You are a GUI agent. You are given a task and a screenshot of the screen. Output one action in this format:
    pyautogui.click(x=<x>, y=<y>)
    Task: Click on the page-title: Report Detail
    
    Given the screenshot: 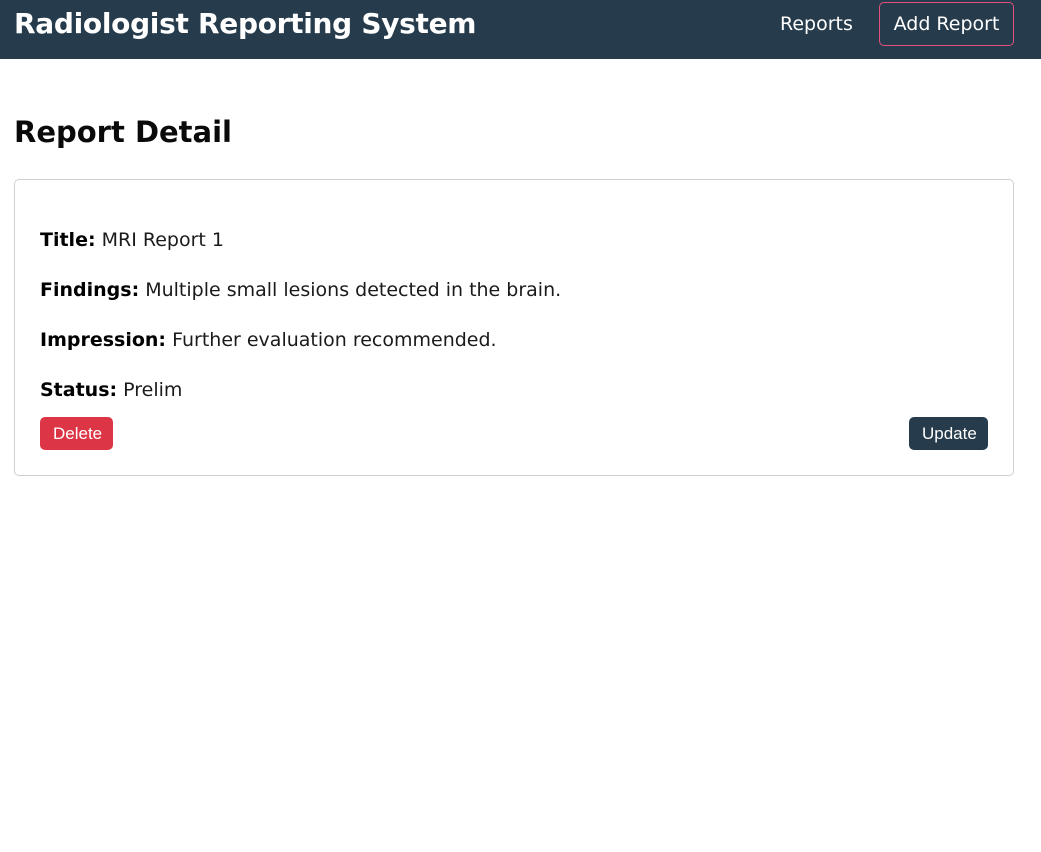 What is the action you would take?
    pyautogui.click(x=123, y=132)
    